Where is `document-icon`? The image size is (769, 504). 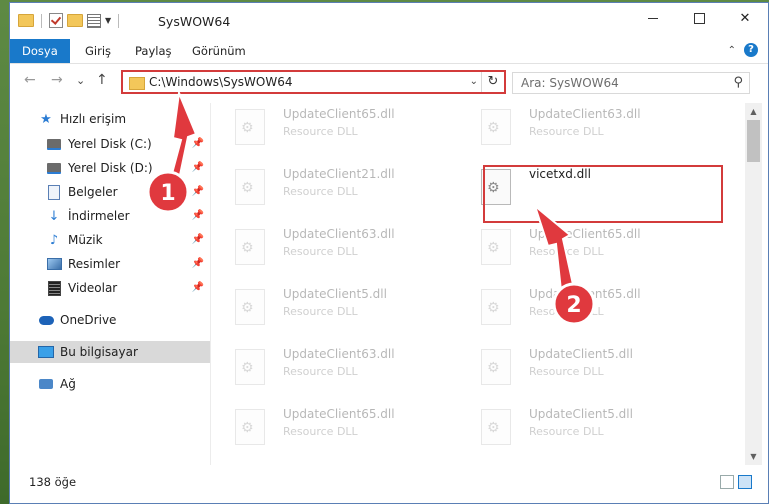
document-icon is located at coordinates (54, 192).